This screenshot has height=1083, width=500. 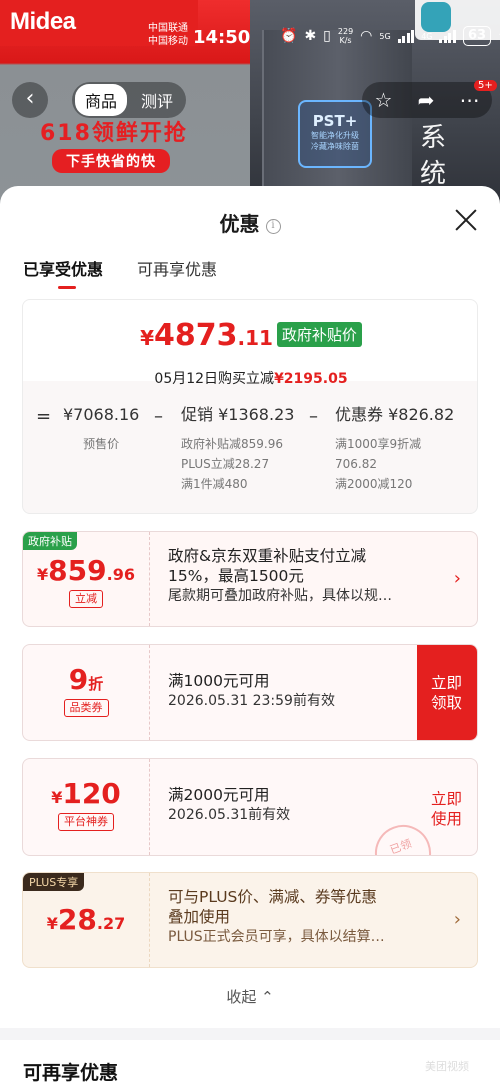 I want to click on promotion-line: 满1件减480, so click(x=214, y=484).